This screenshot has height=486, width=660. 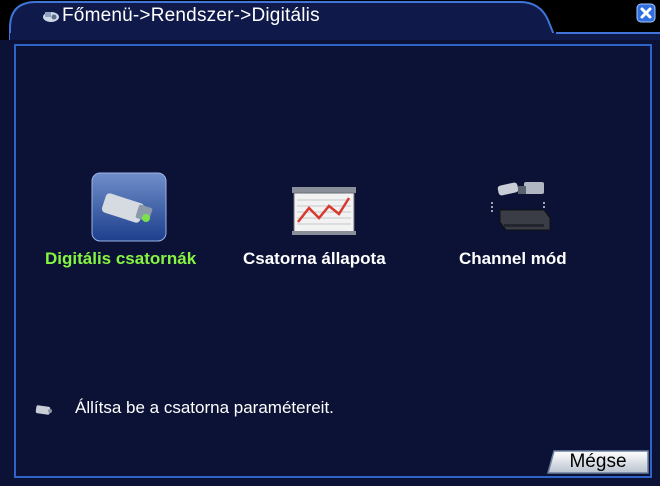 I want to click on cancel-button: Mégse, so click(x=598, y=462).